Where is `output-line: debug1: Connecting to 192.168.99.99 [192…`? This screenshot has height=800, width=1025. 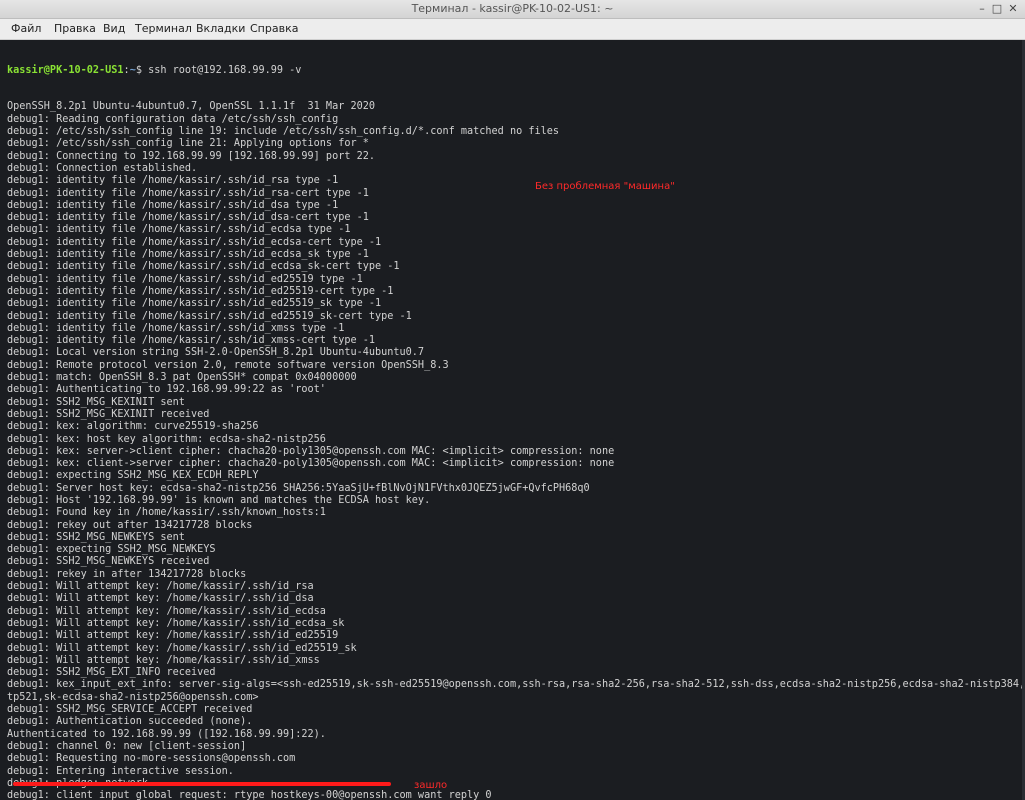 output-line: debug1: Connecting to 192.168.99.99 [192… is located at coordinates (191, 156).